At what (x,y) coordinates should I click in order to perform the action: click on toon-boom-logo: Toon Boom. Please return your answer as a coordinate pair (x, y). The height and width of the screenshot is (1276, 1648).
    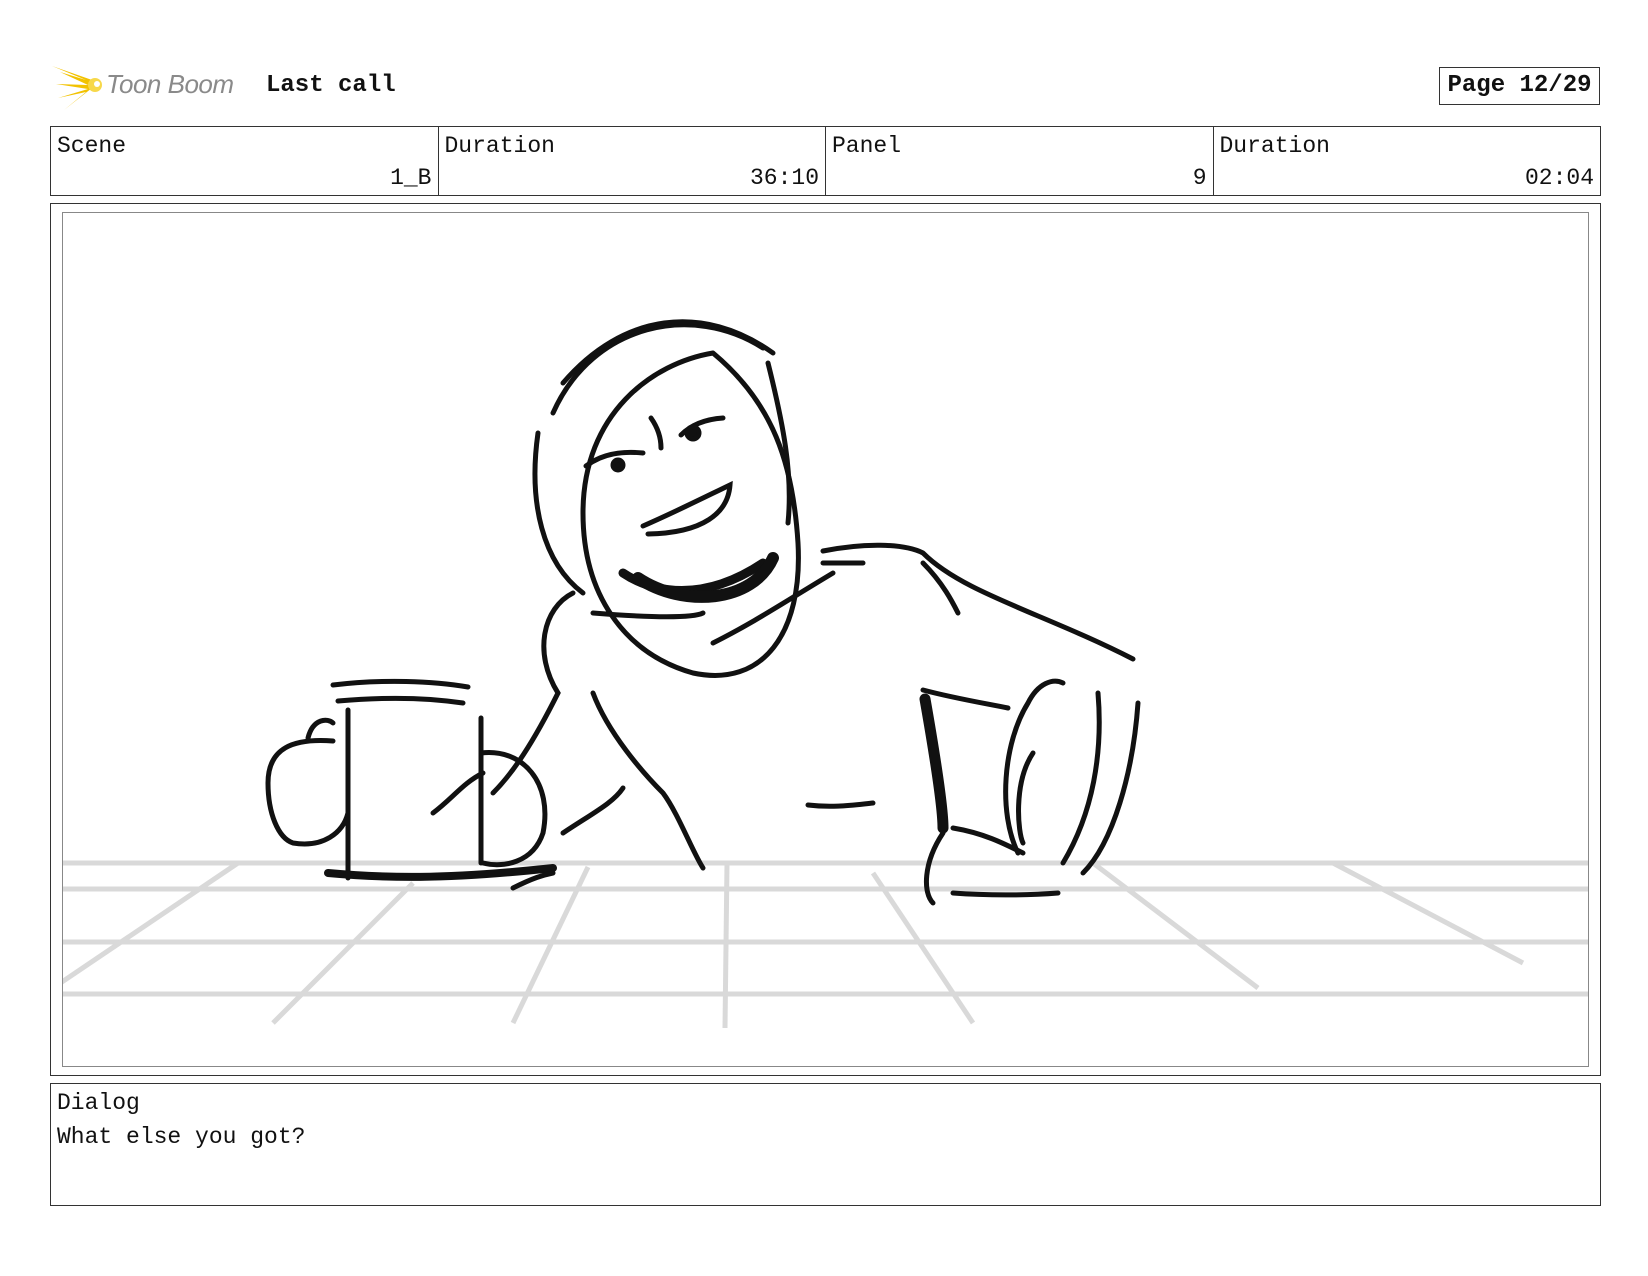
    Looking at the image, I should click on (152, 86).